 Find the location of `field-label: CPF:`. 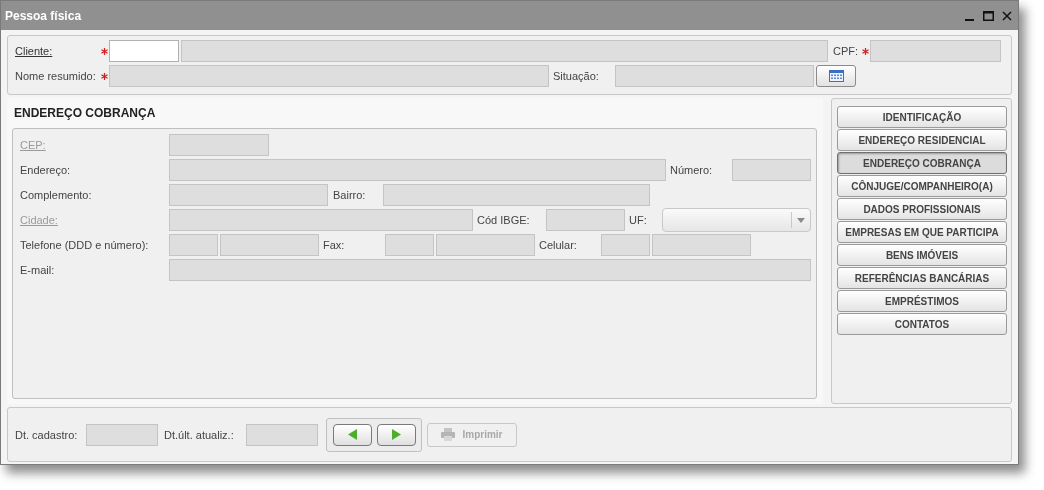

field-label: CPF: is located at coordinates (846, 51).